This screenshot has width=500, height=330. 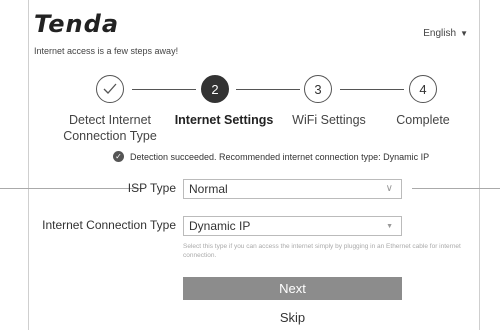 What do you see at coordinates (292, 317) in the screenshot?
I see `skip-link: Skip` at bounding box center [292, 317].